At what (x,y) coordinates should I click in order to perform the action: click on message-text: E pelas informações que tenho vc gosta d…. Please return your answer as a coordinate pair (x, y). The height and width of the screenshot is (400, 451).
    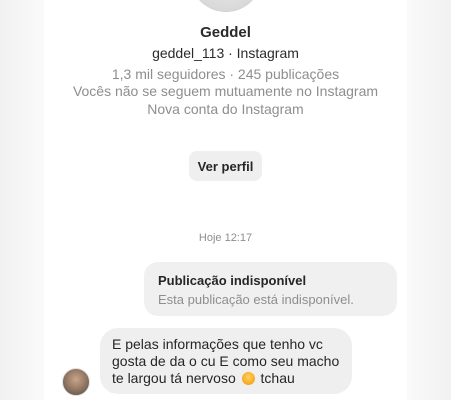
    Looking at the image, I should click on (226, 361).